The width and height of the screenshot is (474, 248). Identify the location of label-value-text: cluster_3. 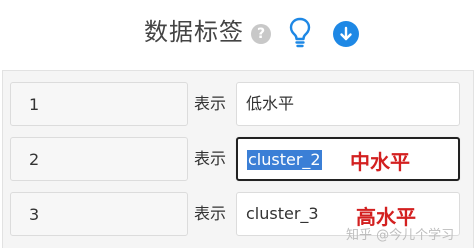
(282, 213).